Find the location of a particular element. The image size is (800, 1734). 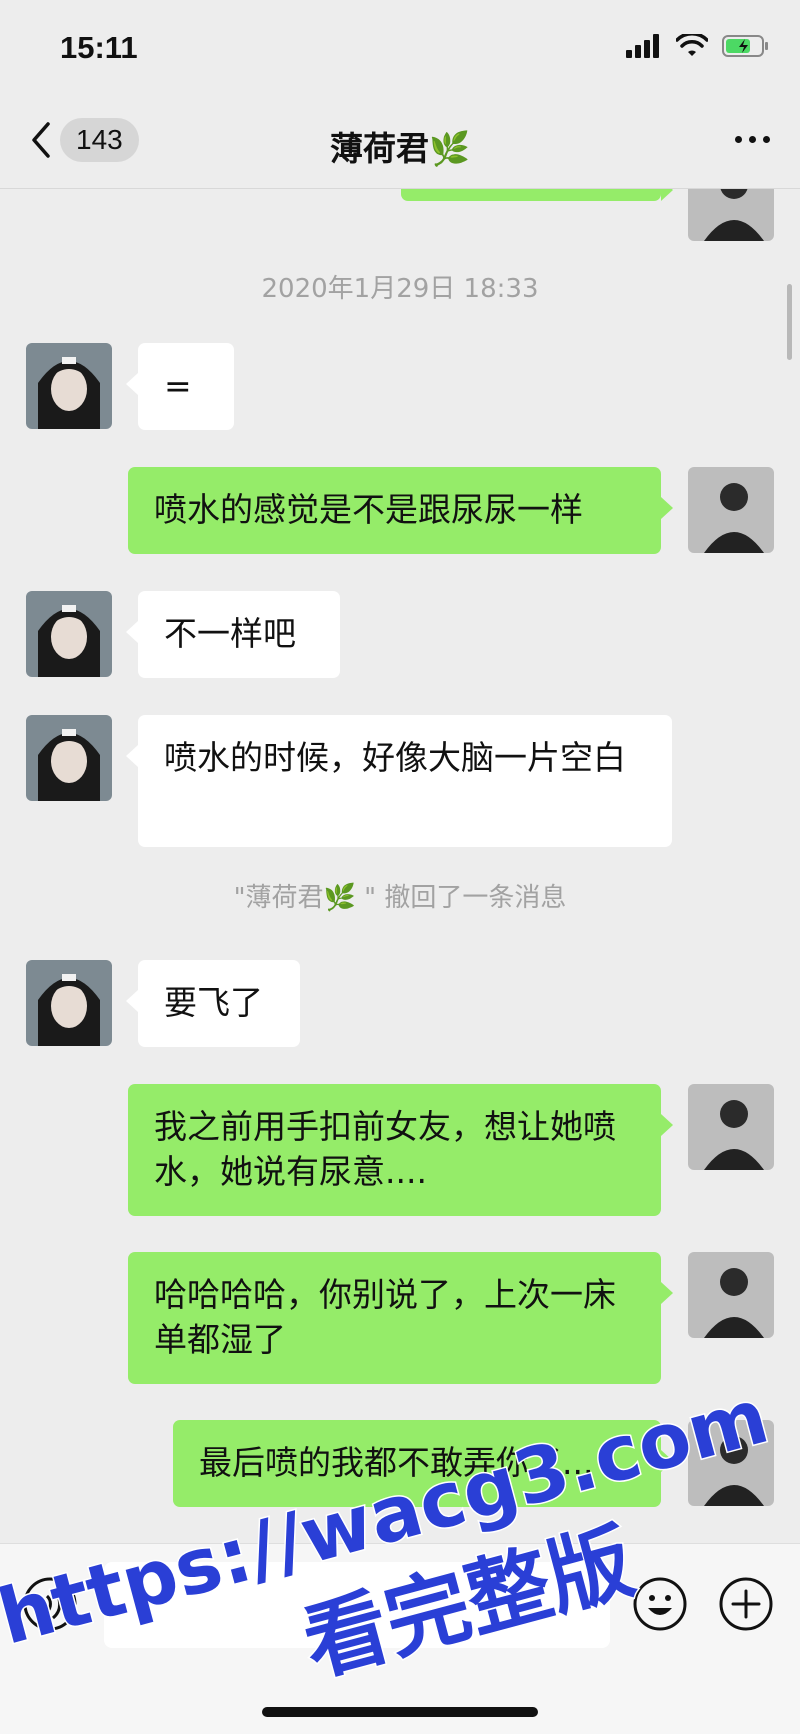

input-bar is located at coordinates (400, 1638).